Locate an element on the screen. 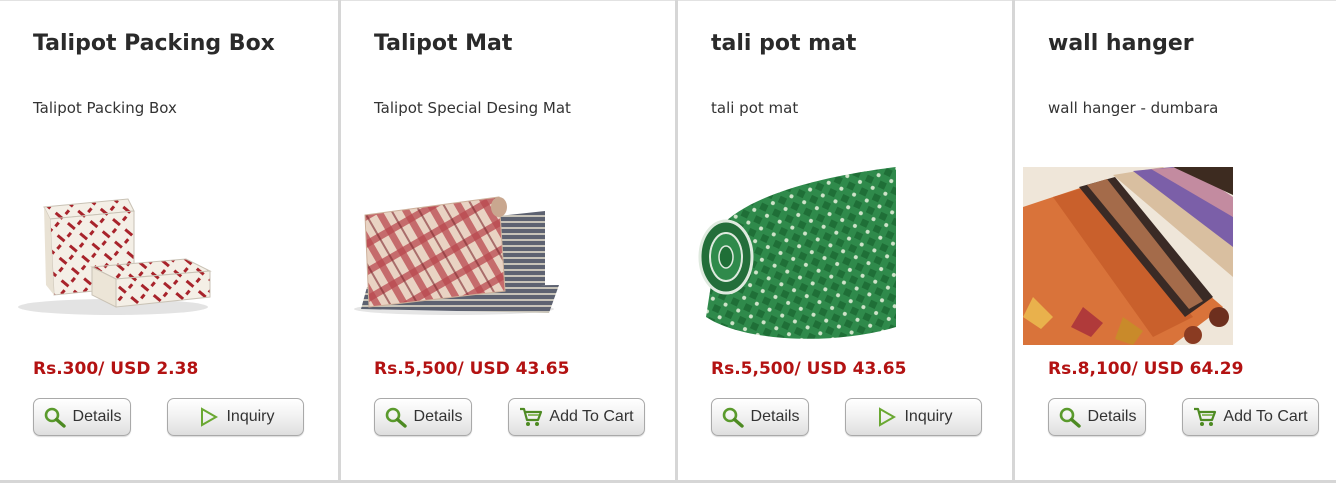 The width and height of the screenshot is (1336, 483). product-description: Talipot Special Desing Mat is located at coordinates (472, 108).